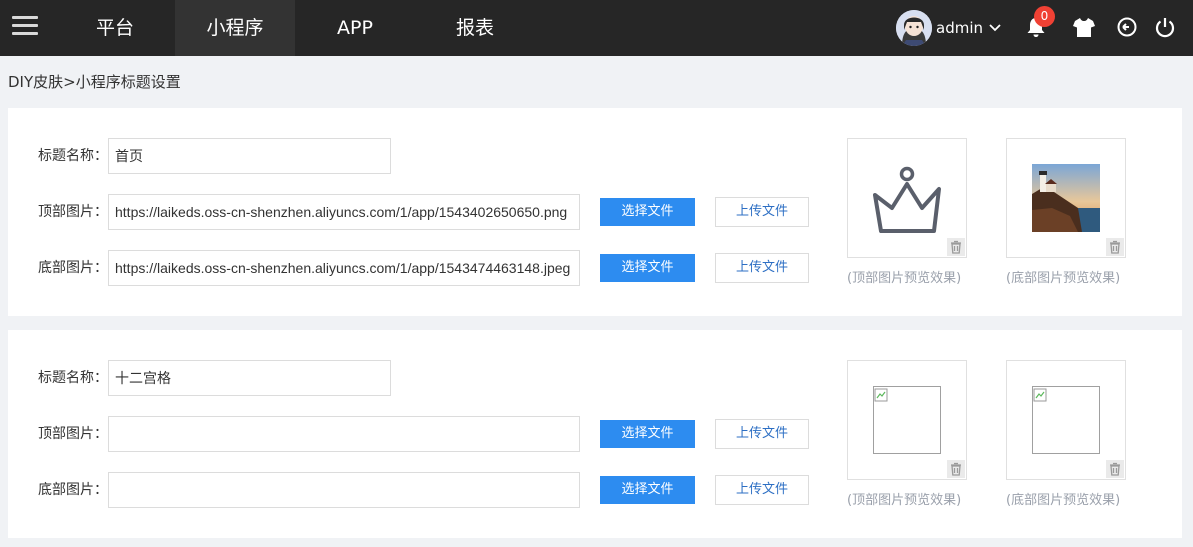 The height and width of the screenshot is (547, 1193). Describe the element at coordinates (25, 27) in the screenshot. I see `menu-icon` at that location.